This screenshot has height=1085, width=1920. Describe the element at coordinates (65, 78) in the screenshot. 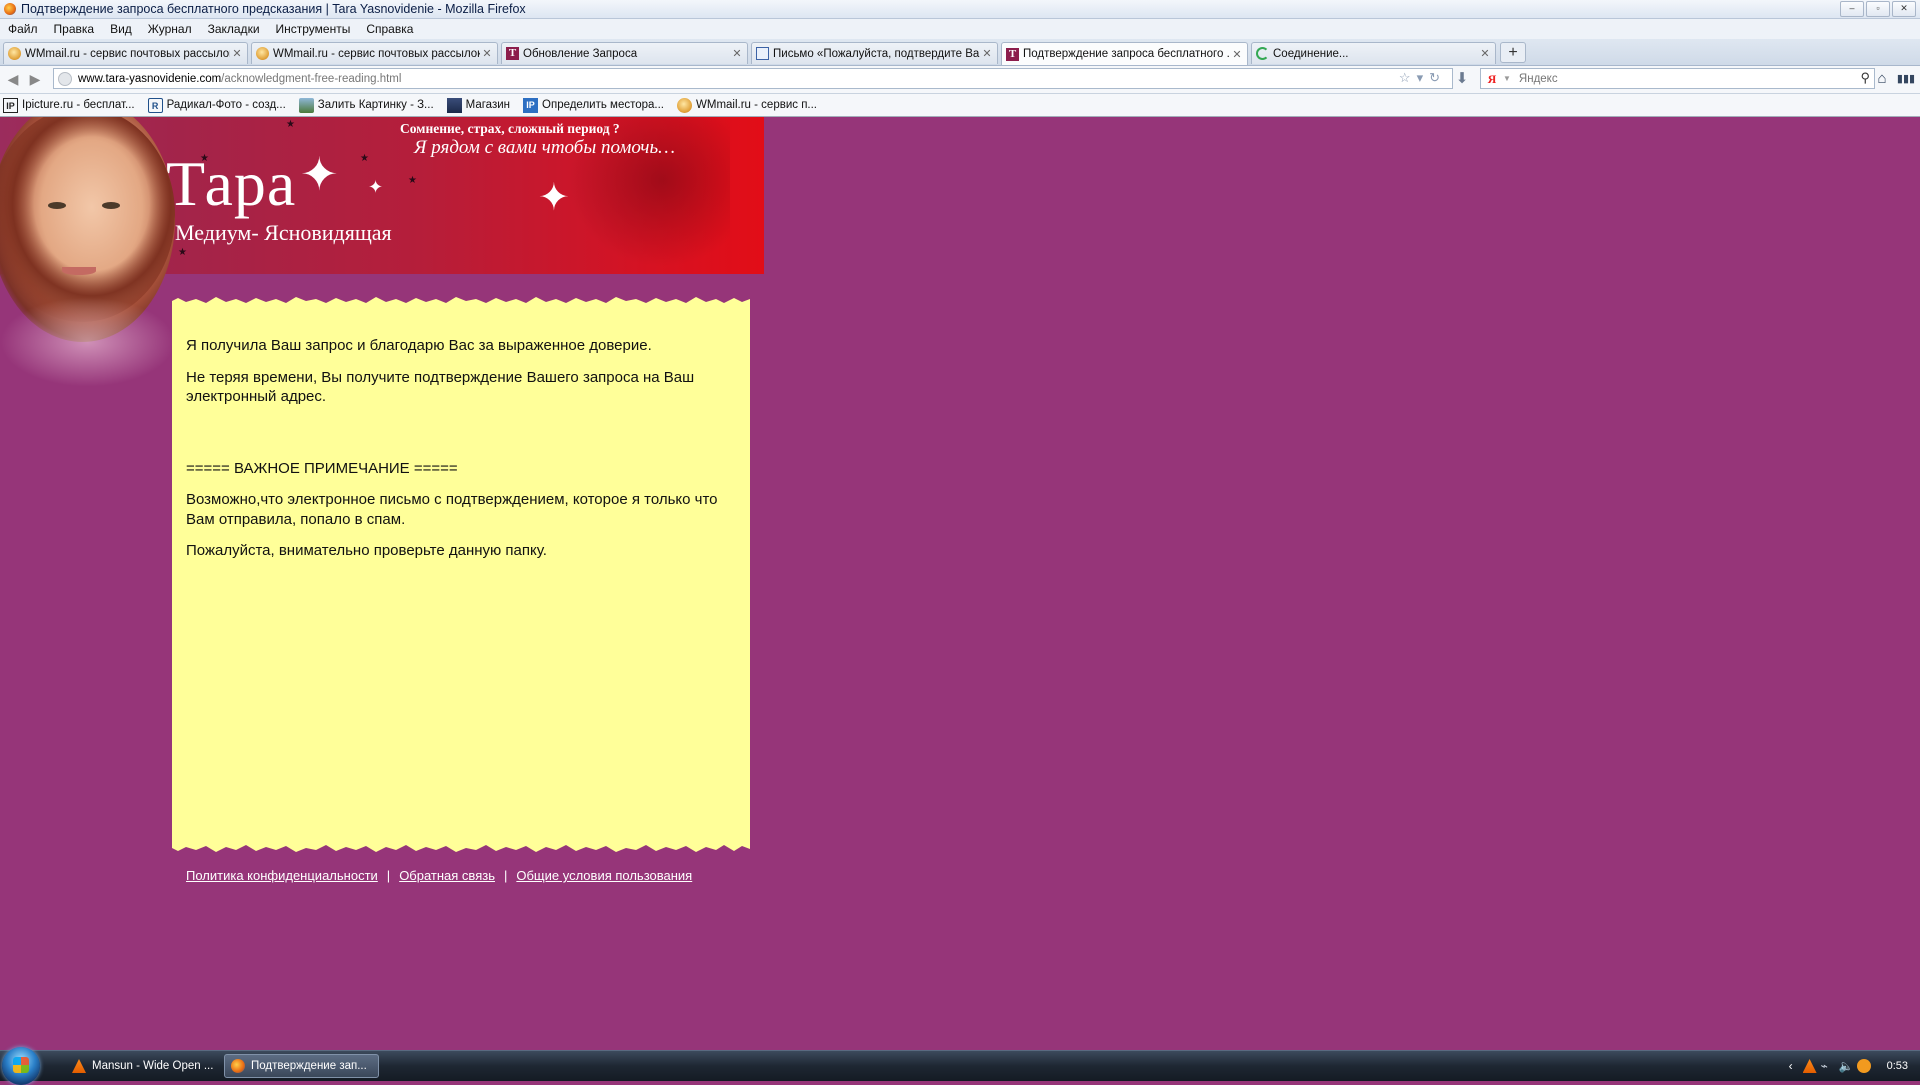

I see `site-identity-icon` at that location.